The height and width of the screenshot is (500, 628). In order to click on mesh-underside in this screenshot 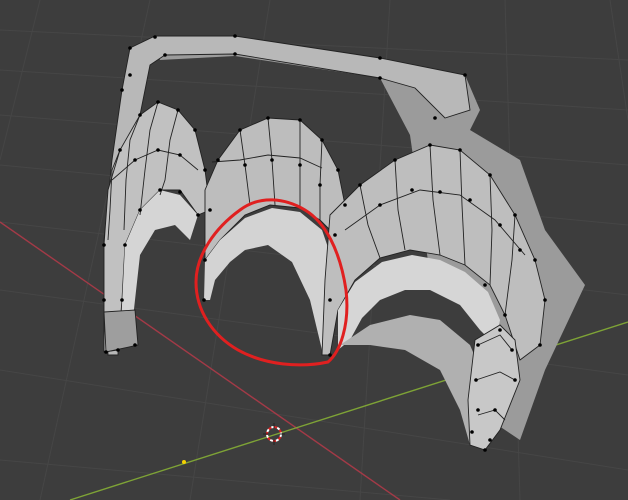, I will do `click(415, 380)`.